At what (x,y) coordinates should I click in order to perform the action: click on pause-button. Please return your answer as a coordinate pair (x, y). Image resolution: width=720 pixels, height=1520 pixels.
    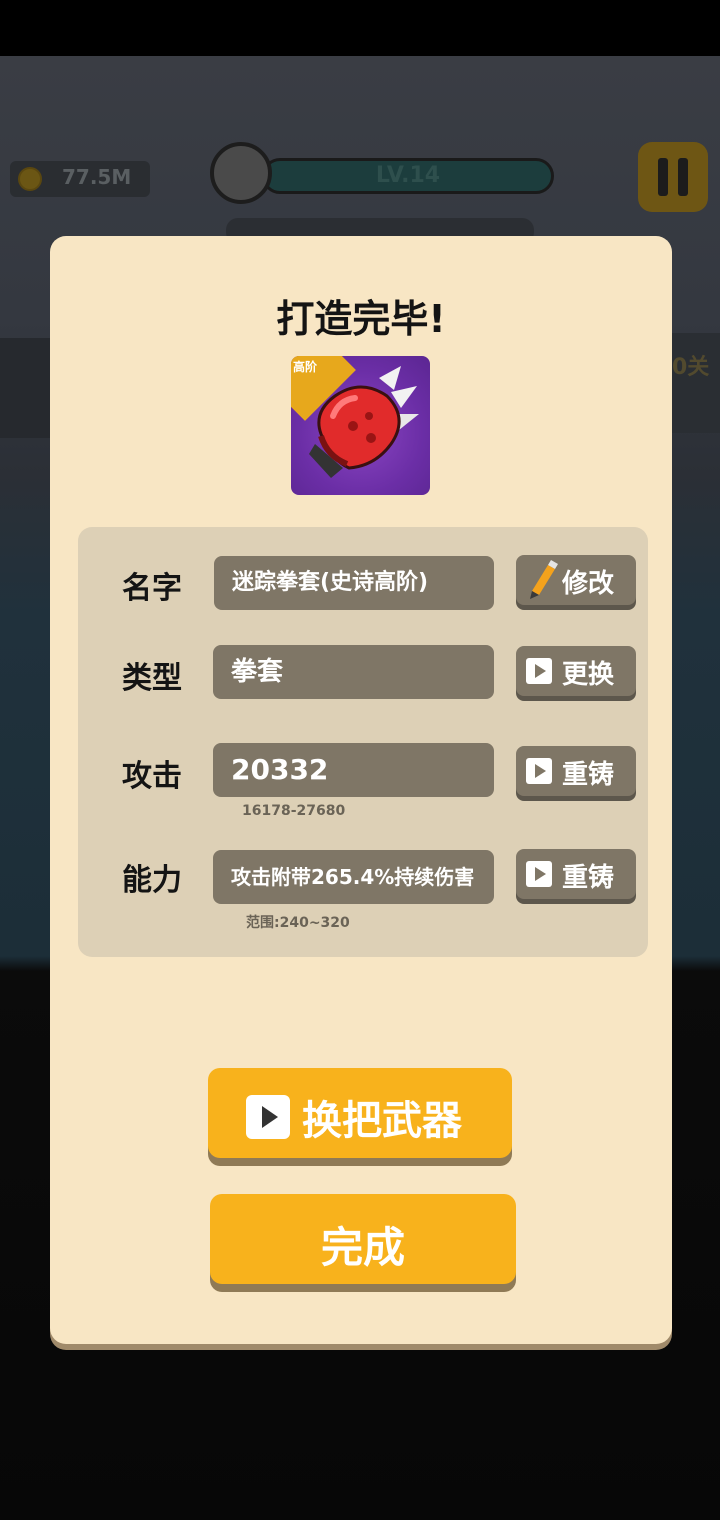
    Looking at the image, I should click on (673, 177).